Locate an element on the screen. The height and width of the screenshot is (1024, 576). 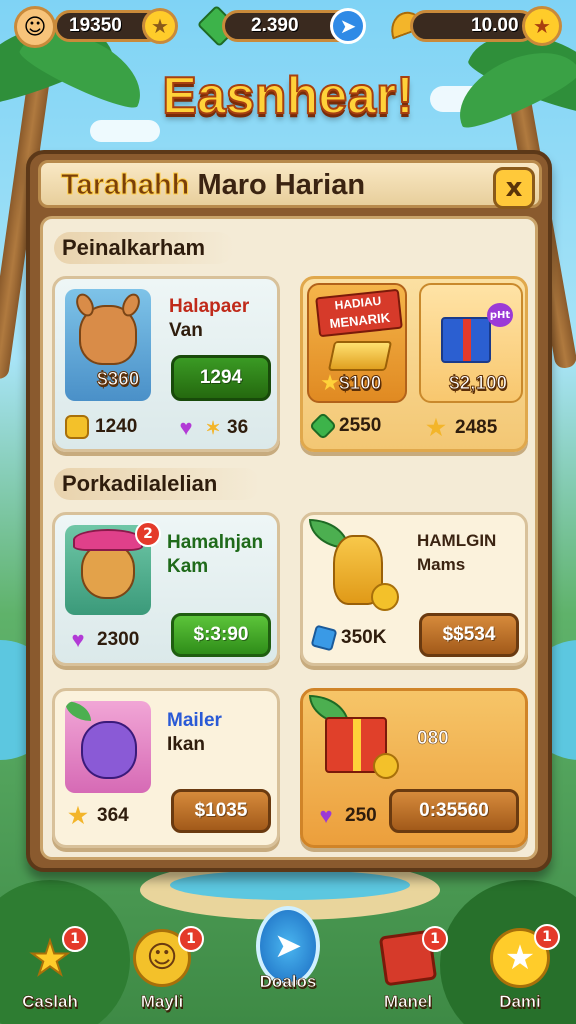
card-stat-gems: 350K is located at coordinates (348, 638).